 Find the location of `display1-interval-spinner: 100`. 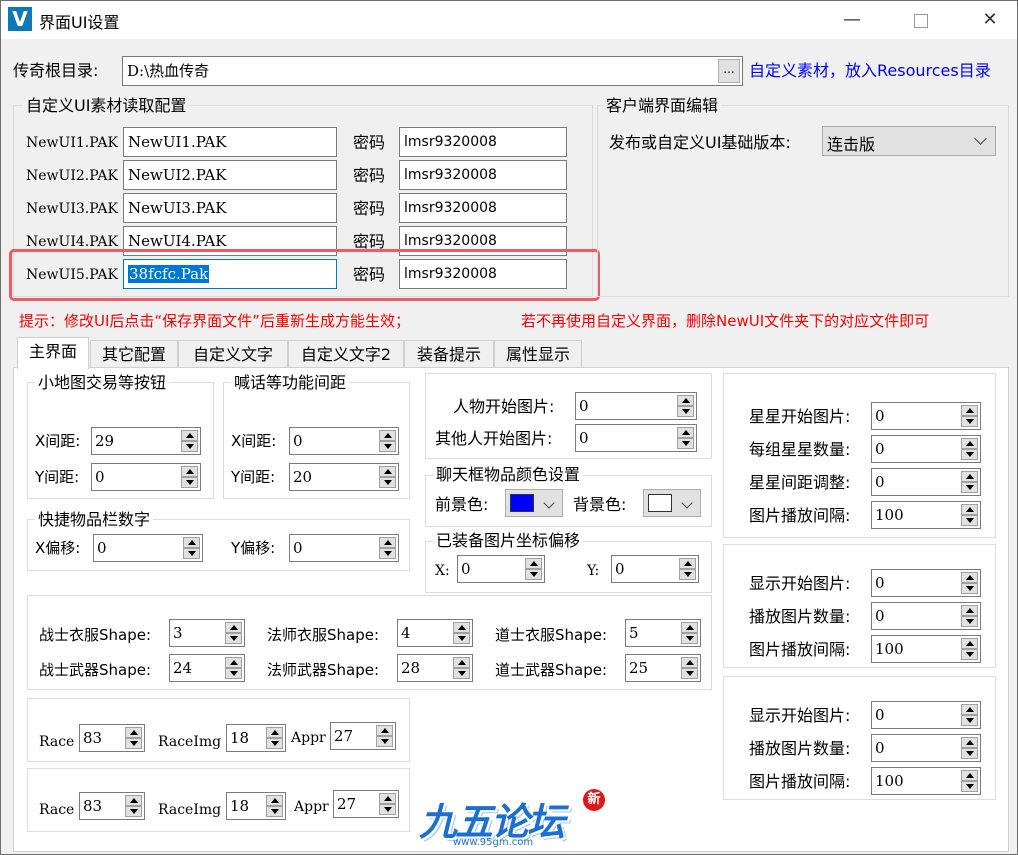

display1-interval-spinner: 100 is located at coordinates (926, 649).